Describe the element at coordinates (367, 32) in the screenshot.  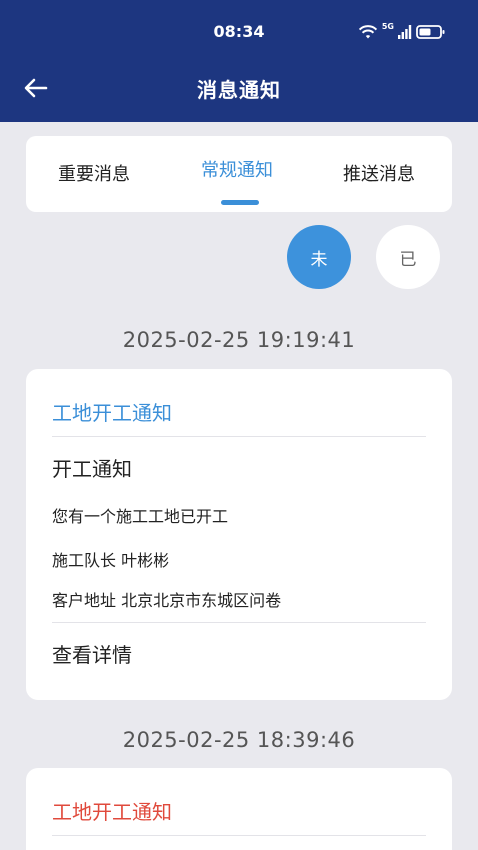
I see `wifi-icon` at that location.